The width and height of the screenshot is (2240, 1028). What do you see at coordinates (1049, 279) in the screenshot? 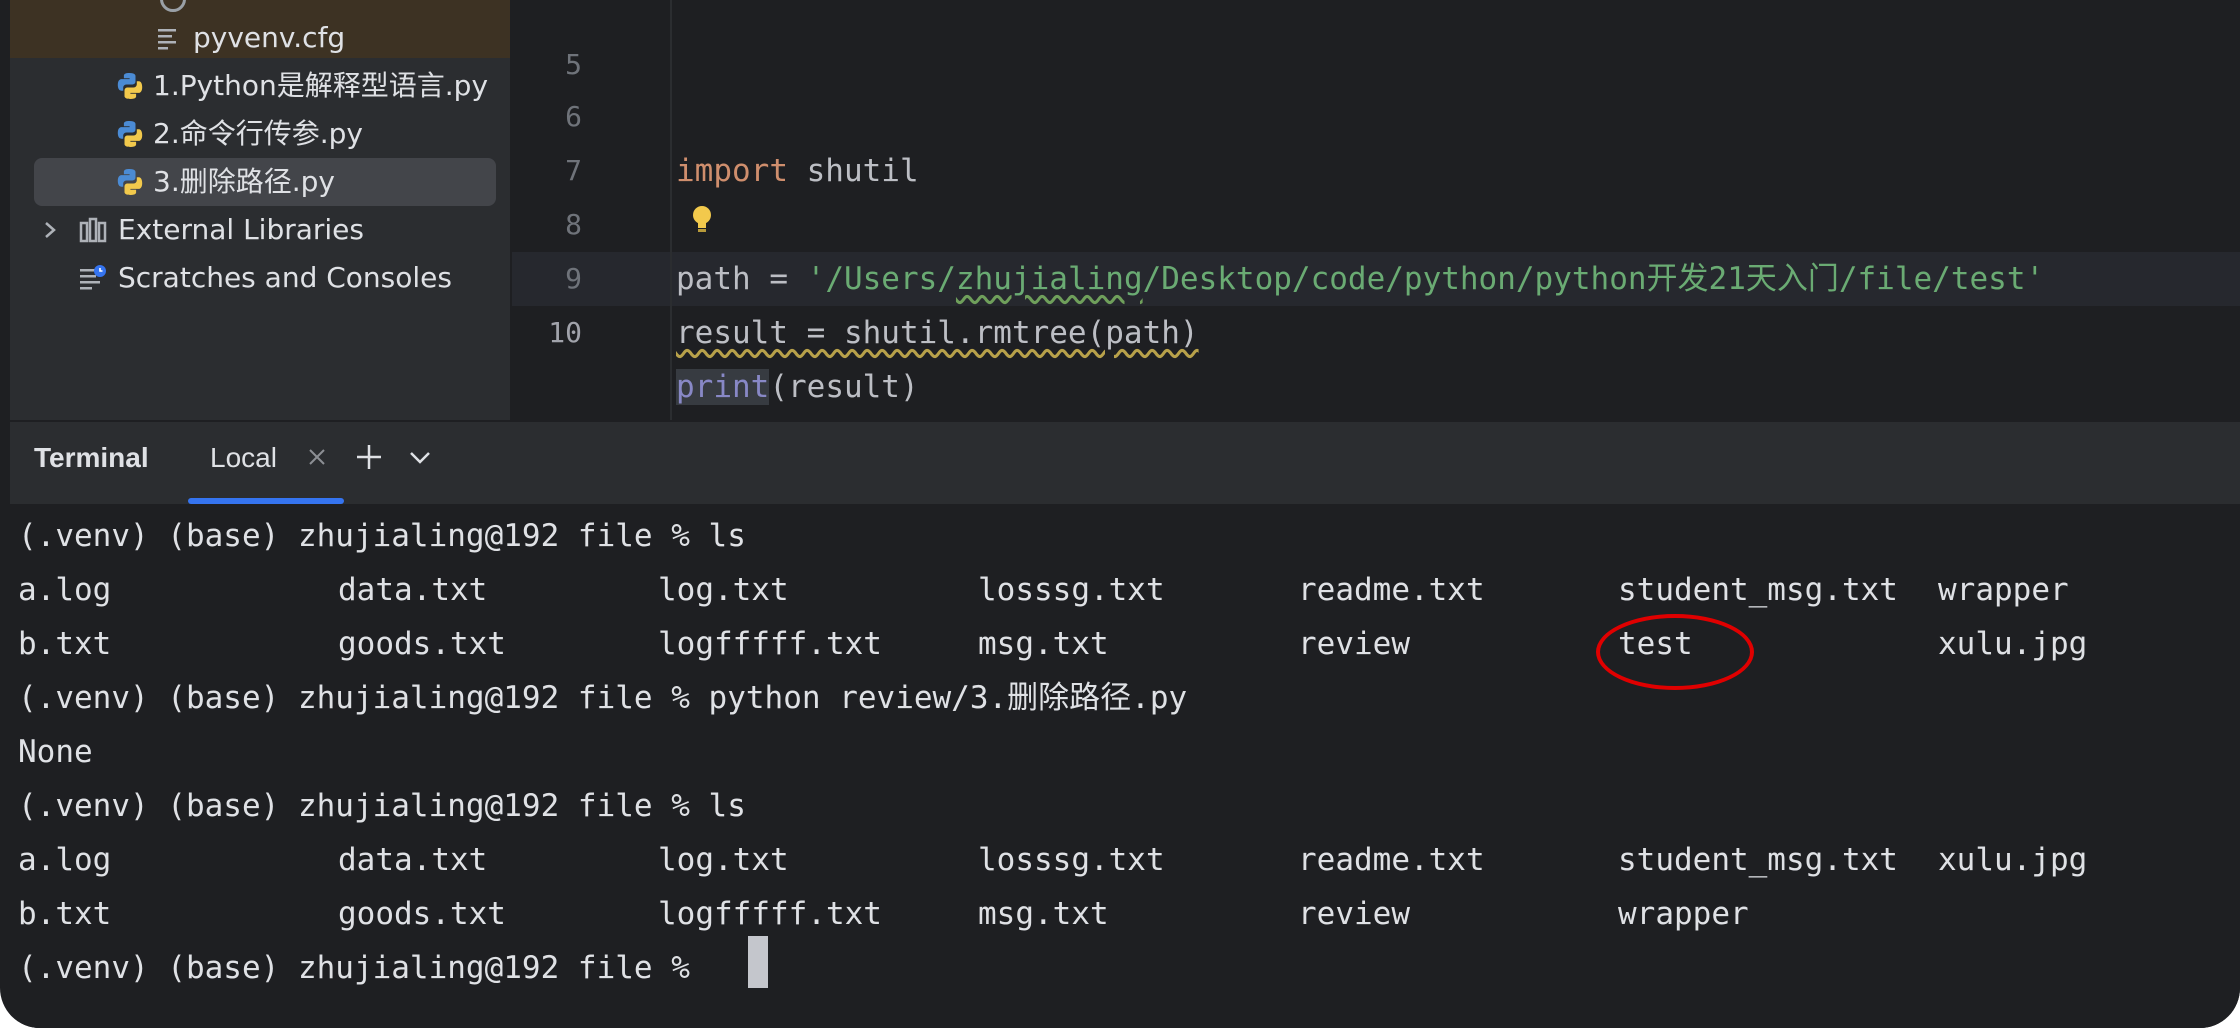
I see `string-literal-user: zhujialing` at bounding box center [1049, 279].